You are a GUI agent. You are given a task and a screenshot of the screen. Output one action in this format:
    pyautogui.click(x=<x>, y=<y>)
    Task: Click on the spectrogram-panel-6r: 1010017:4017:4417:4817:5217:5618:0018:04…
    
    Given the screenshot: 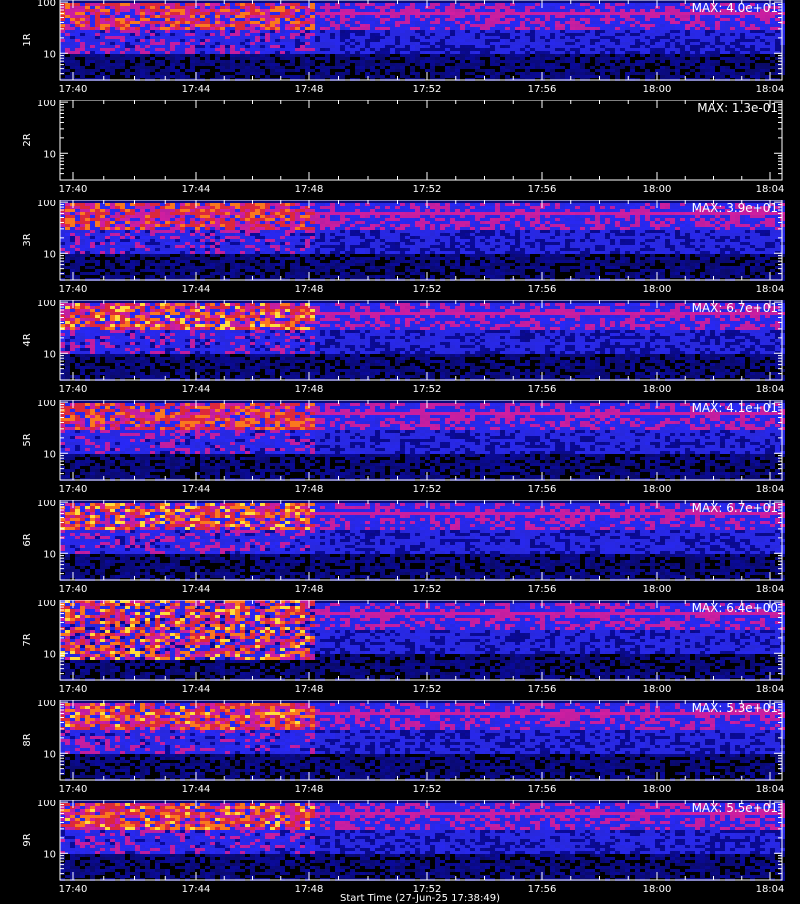 What is the action you would take?
    pyautogui.click(x=400, y=550)
    